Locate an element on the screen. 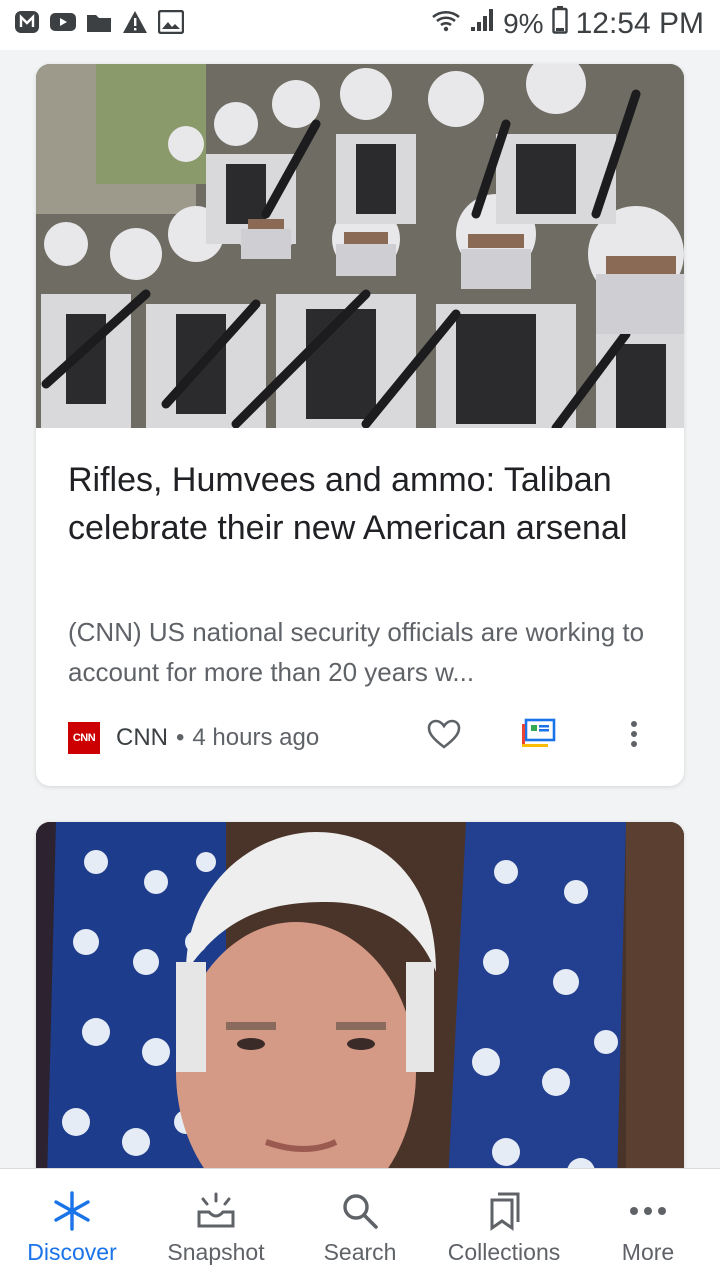  more-vert-icon is located at coordinates (634, 736).